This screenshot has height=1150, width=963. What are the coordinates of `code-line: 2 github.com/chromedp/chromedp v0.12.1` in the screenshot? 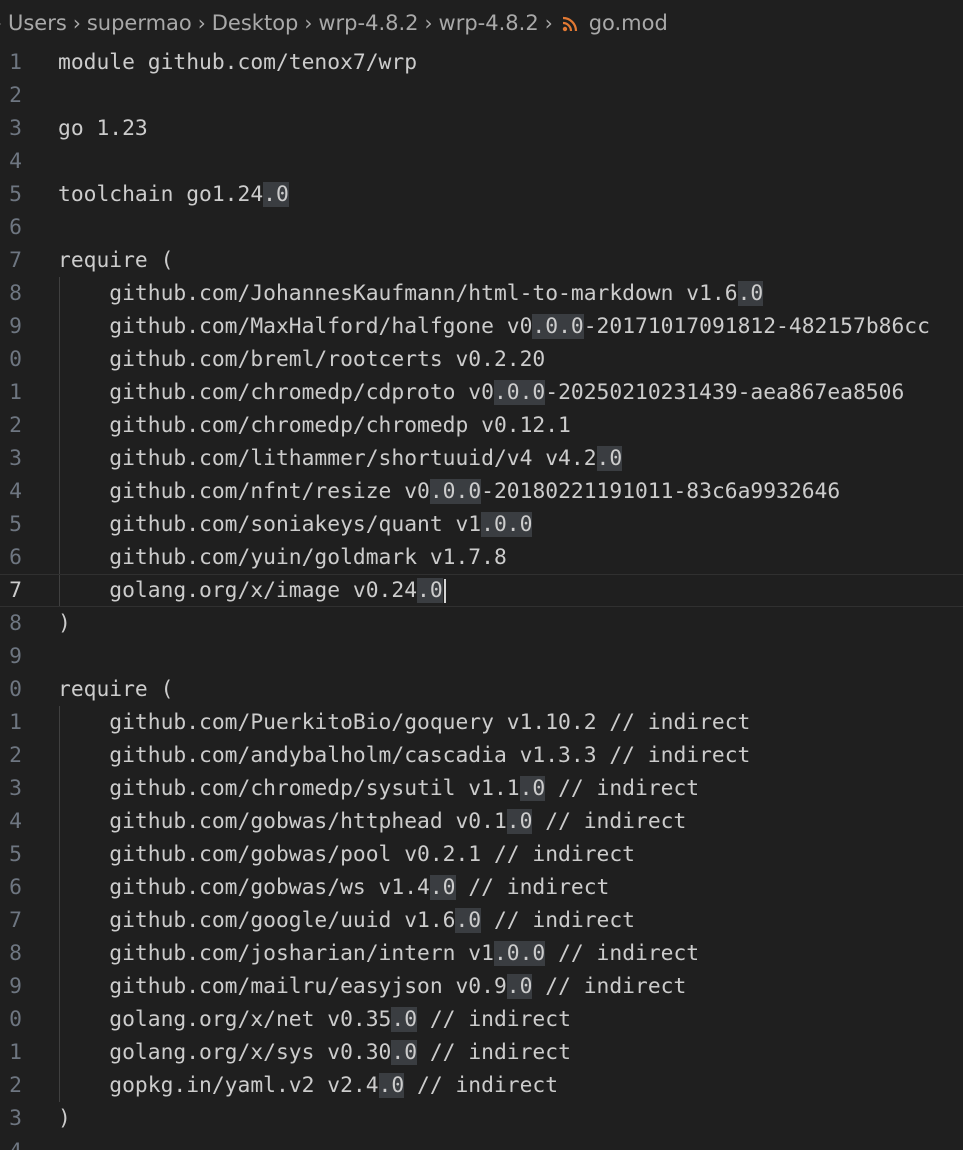 It's located at (481, 425).